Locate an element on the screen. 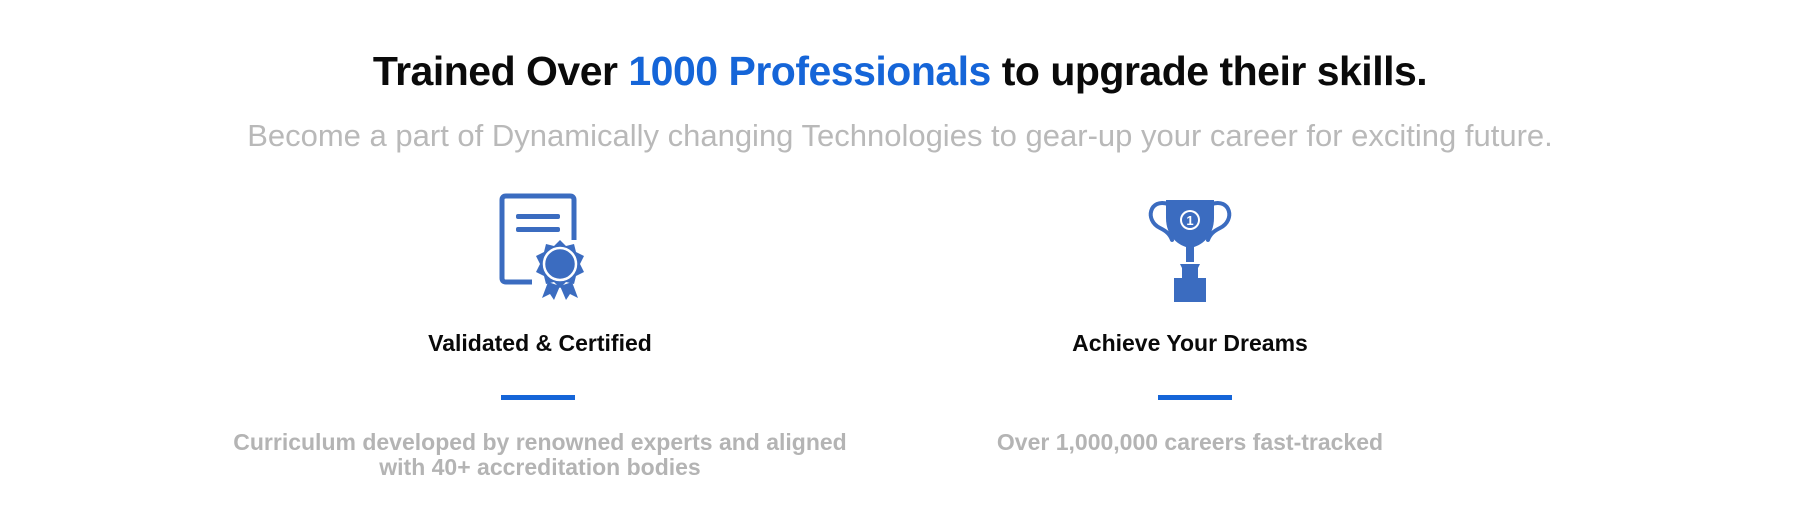  svg-text: 1 is located at coordinates (1189, 220).